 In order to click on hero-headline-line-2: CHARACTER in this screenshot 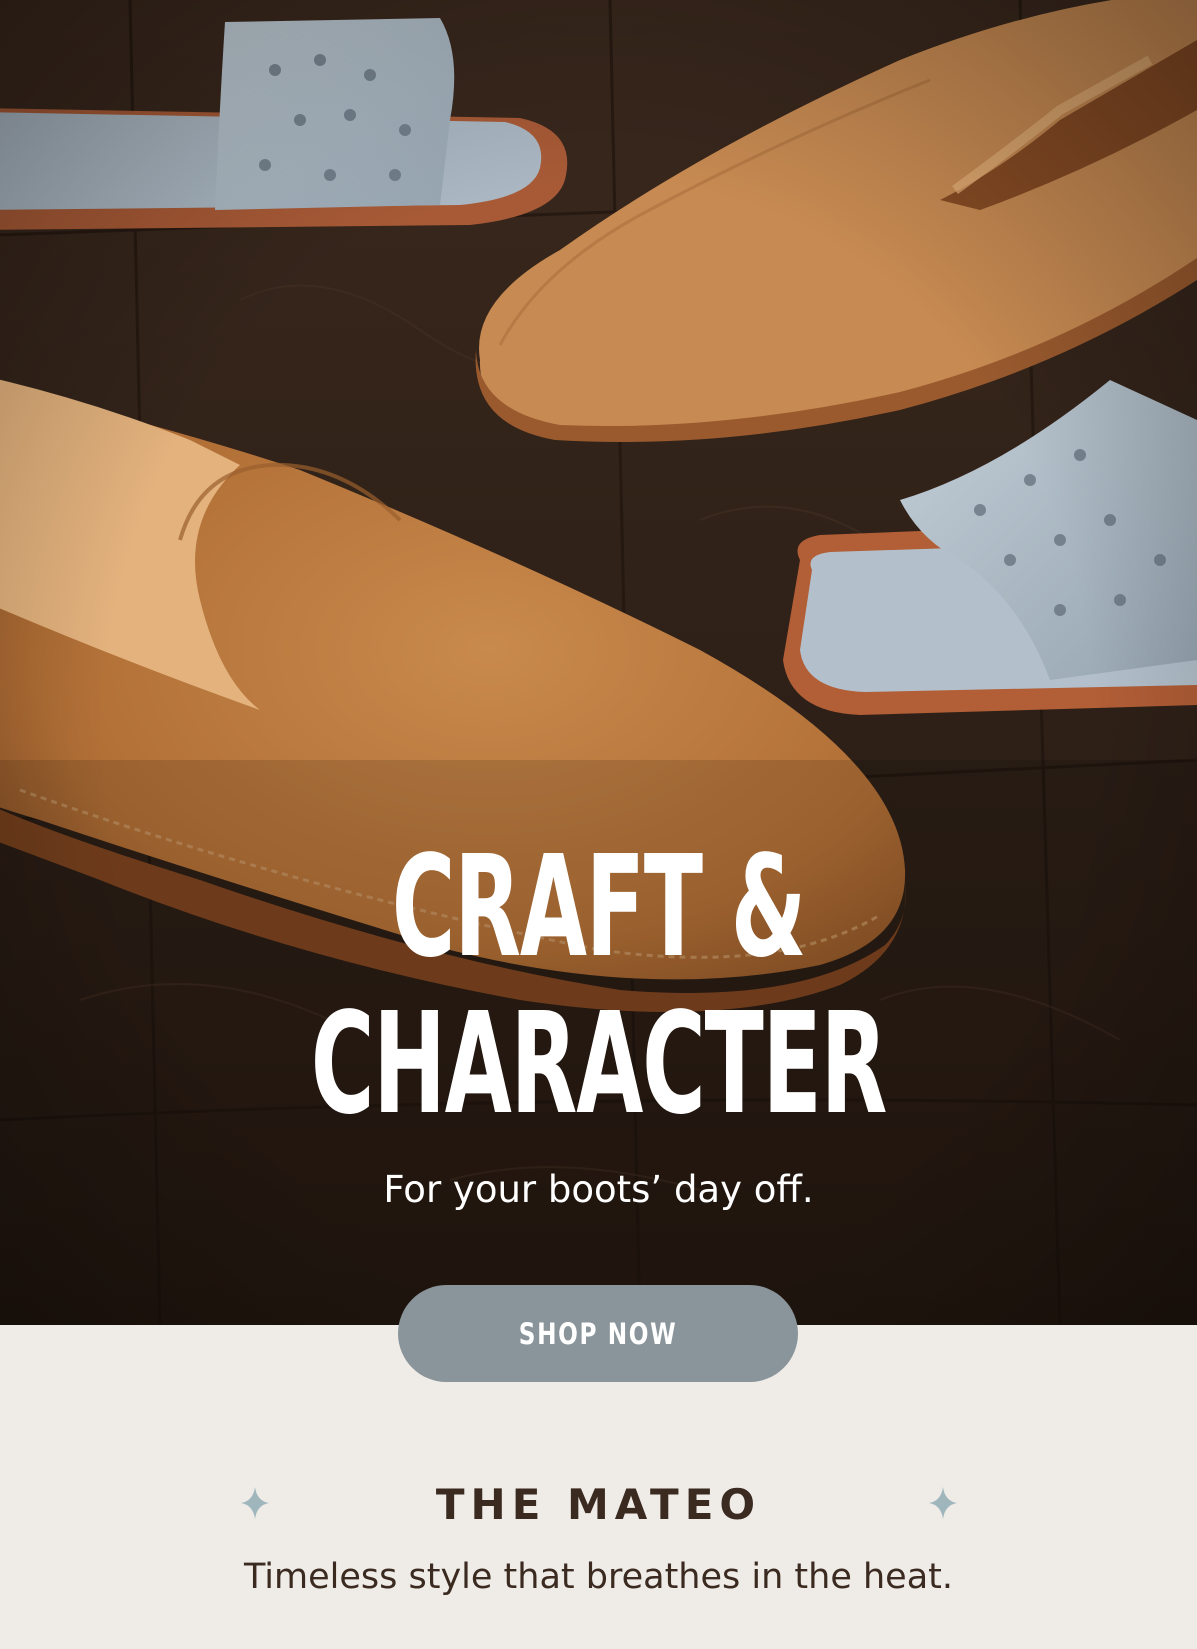, I will do `click(599, 1064)`.